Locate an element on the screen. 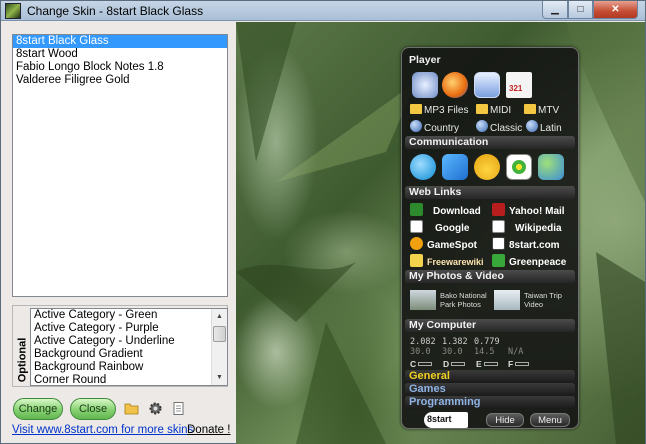 The height and width of the screenshot is (444, 646). icq-icon is located at coordinates (519, 167).